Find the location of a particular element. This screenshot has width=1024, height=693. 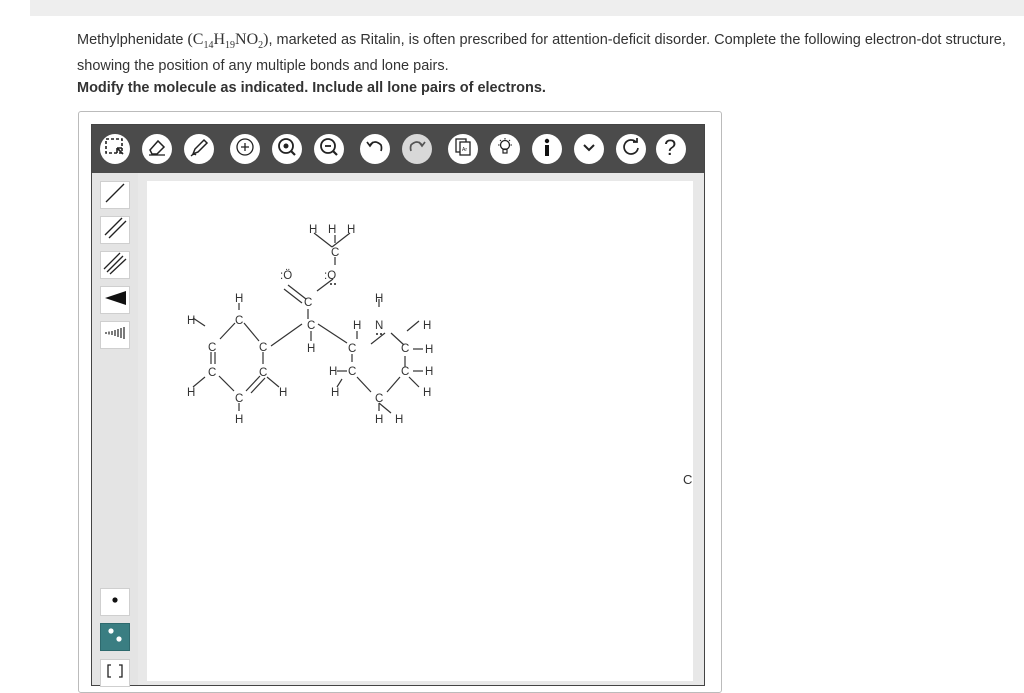

more-button is located at coordinates (589, 149).